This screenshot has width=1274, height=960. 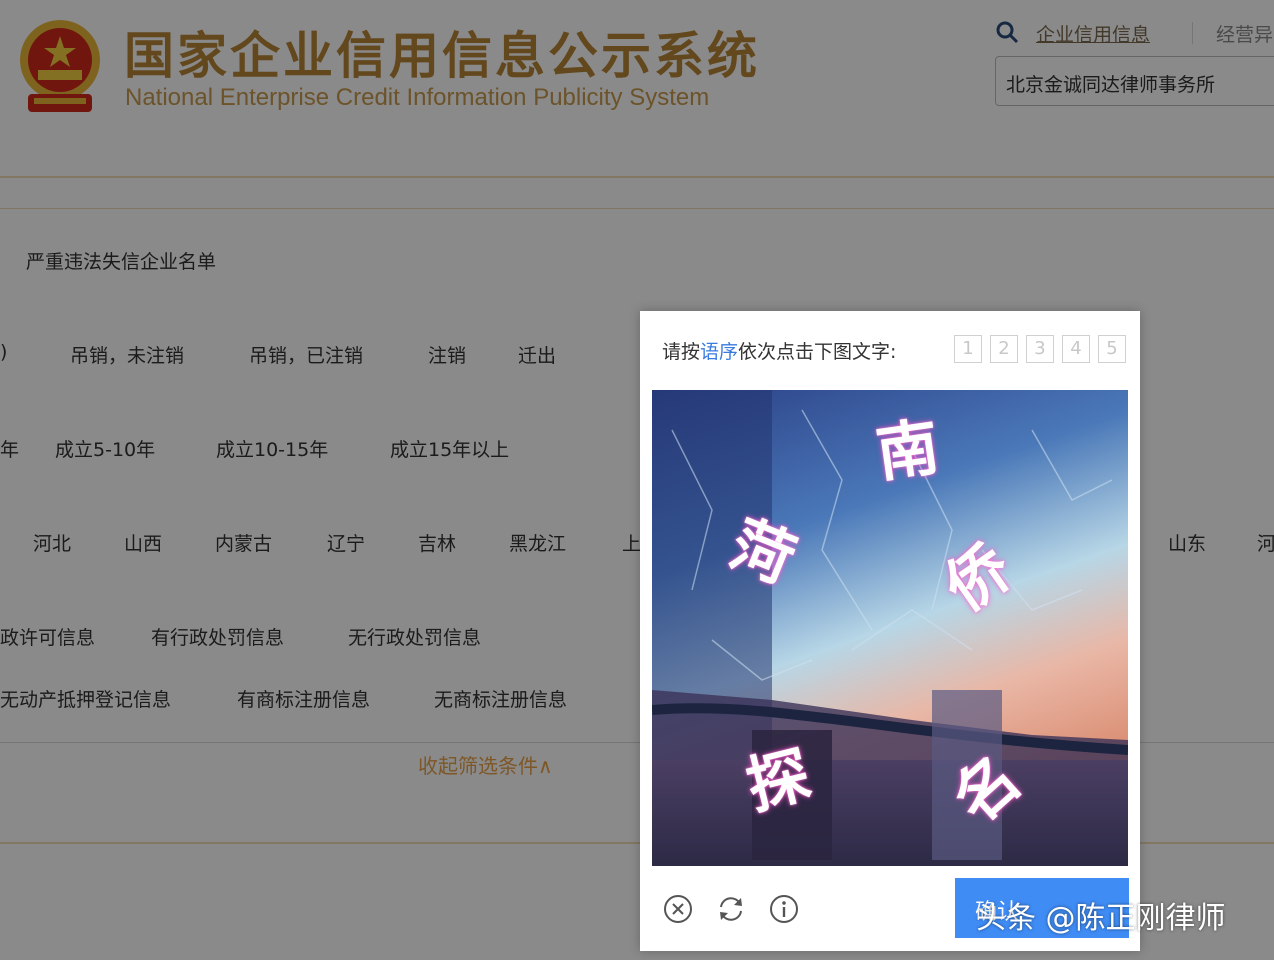 What do you see at coordinates (1076, 349) in the screenshot?
I see `captcha-slot: 4` at bounding box center [1076, 349].